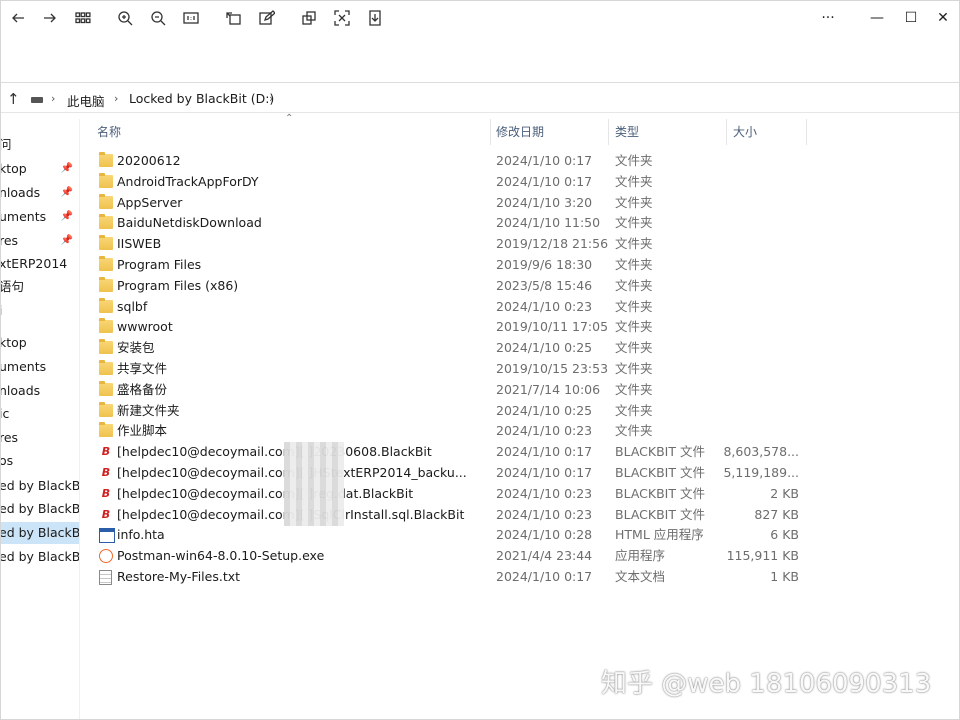  What do you see at coordinates (40, 145) in the screenshot?
I see `sidebar-item: 问` at bounding box center [40, 145].